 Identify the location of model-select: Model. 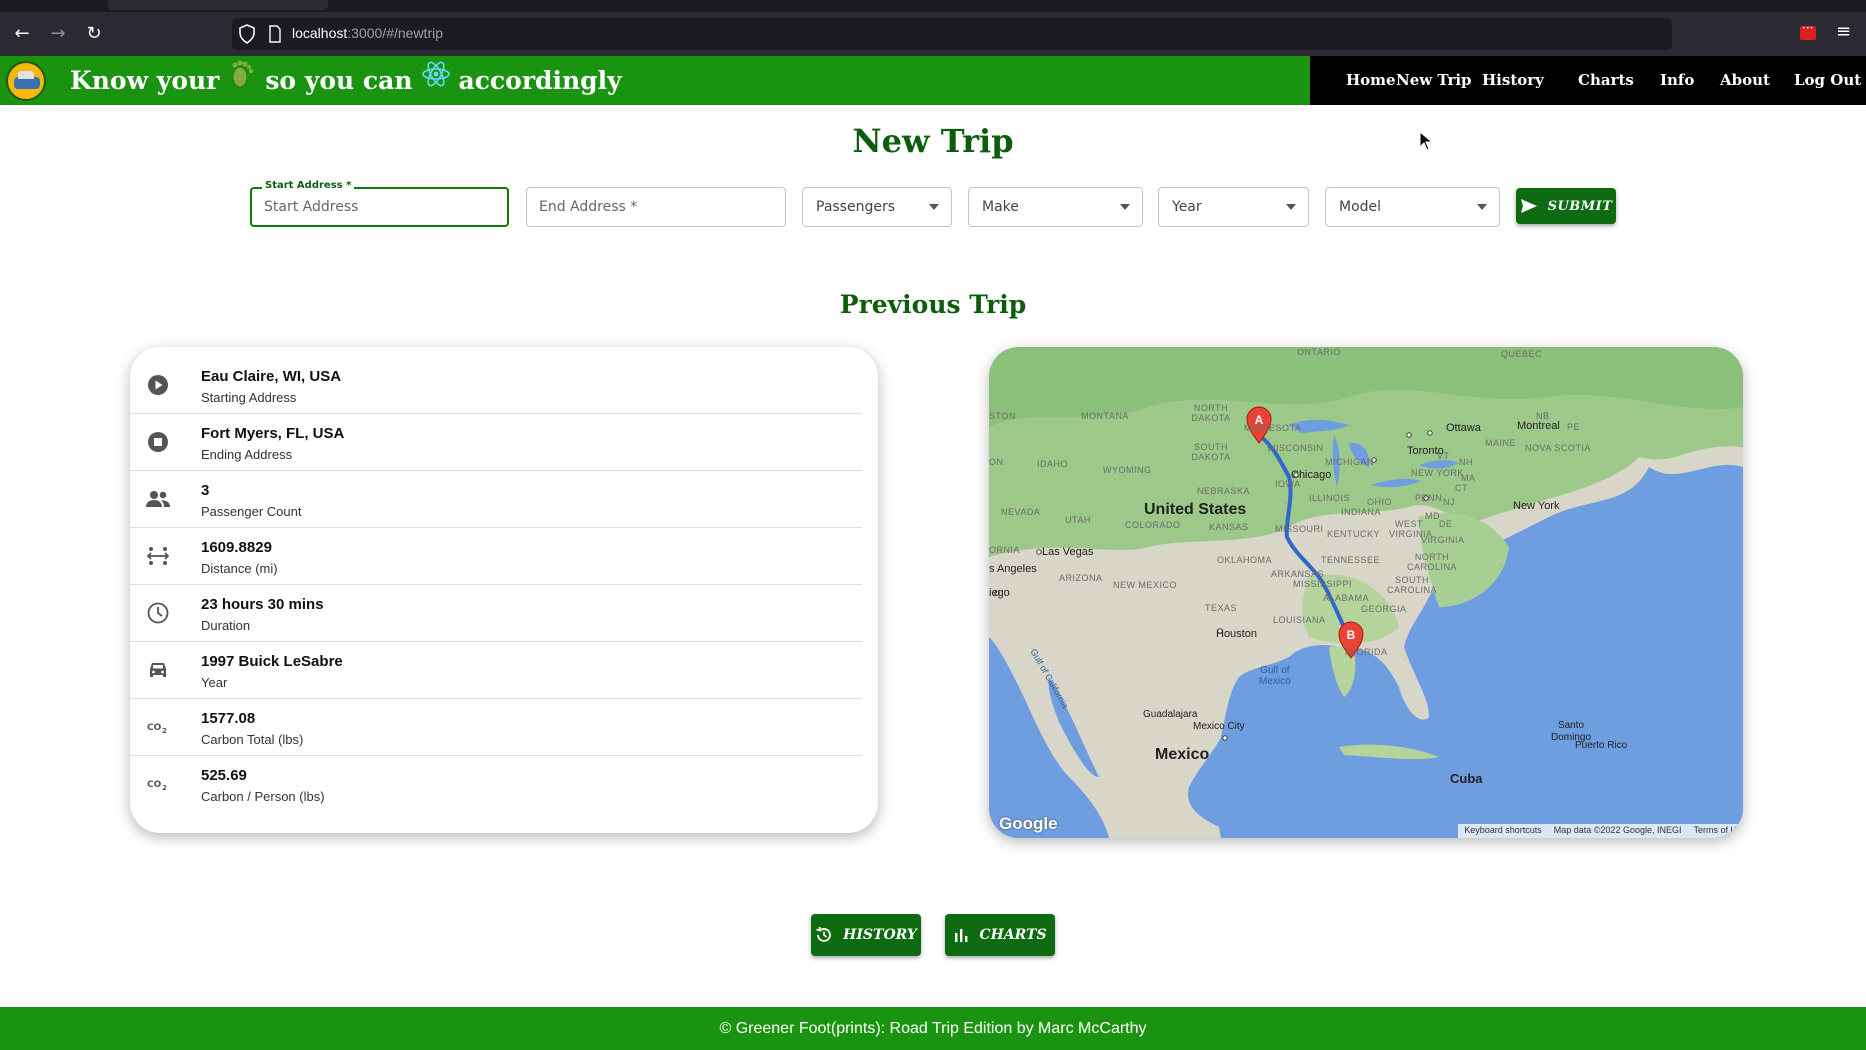
(1412, 207).